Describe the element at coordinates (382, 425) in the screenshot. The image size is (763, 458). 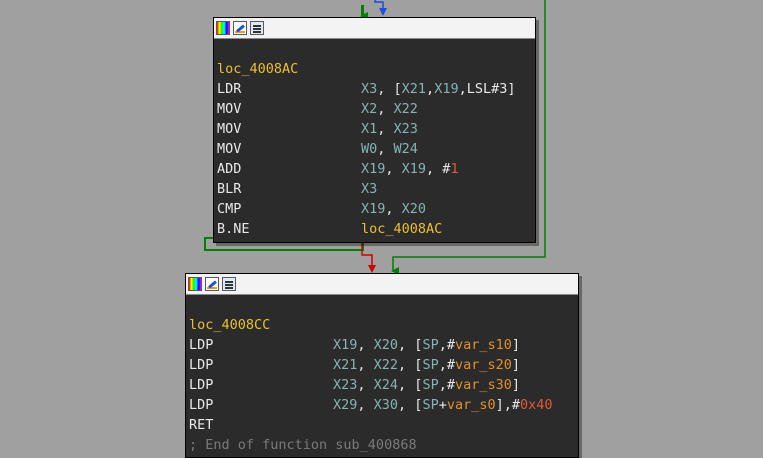
I see `instruction-line: RET` at that location.